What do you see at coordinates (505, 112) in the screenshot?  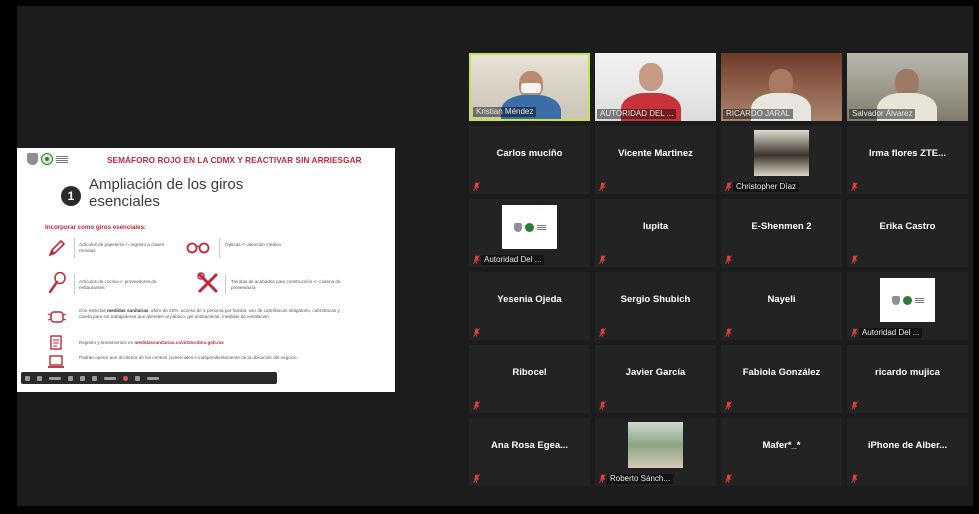 I see `participant-name-label: Kristian Méndez` at bounding box center [505, 112].